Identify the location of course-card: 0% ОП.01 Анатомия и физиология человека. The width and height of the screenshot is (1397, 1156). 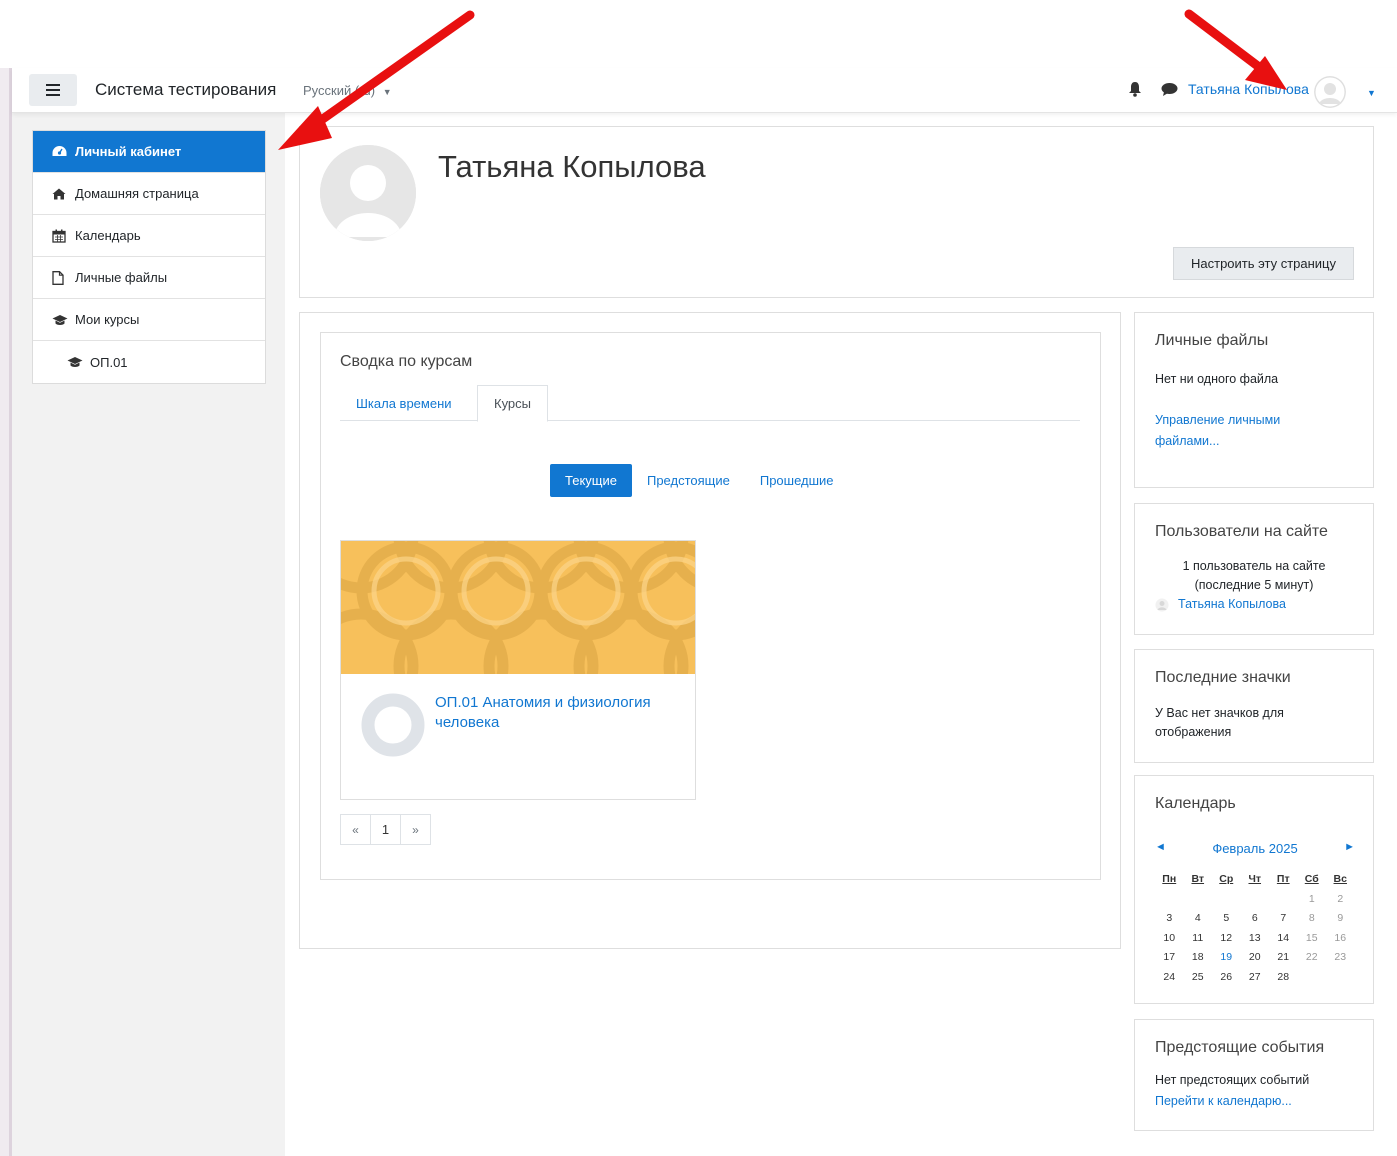
(518, 670).